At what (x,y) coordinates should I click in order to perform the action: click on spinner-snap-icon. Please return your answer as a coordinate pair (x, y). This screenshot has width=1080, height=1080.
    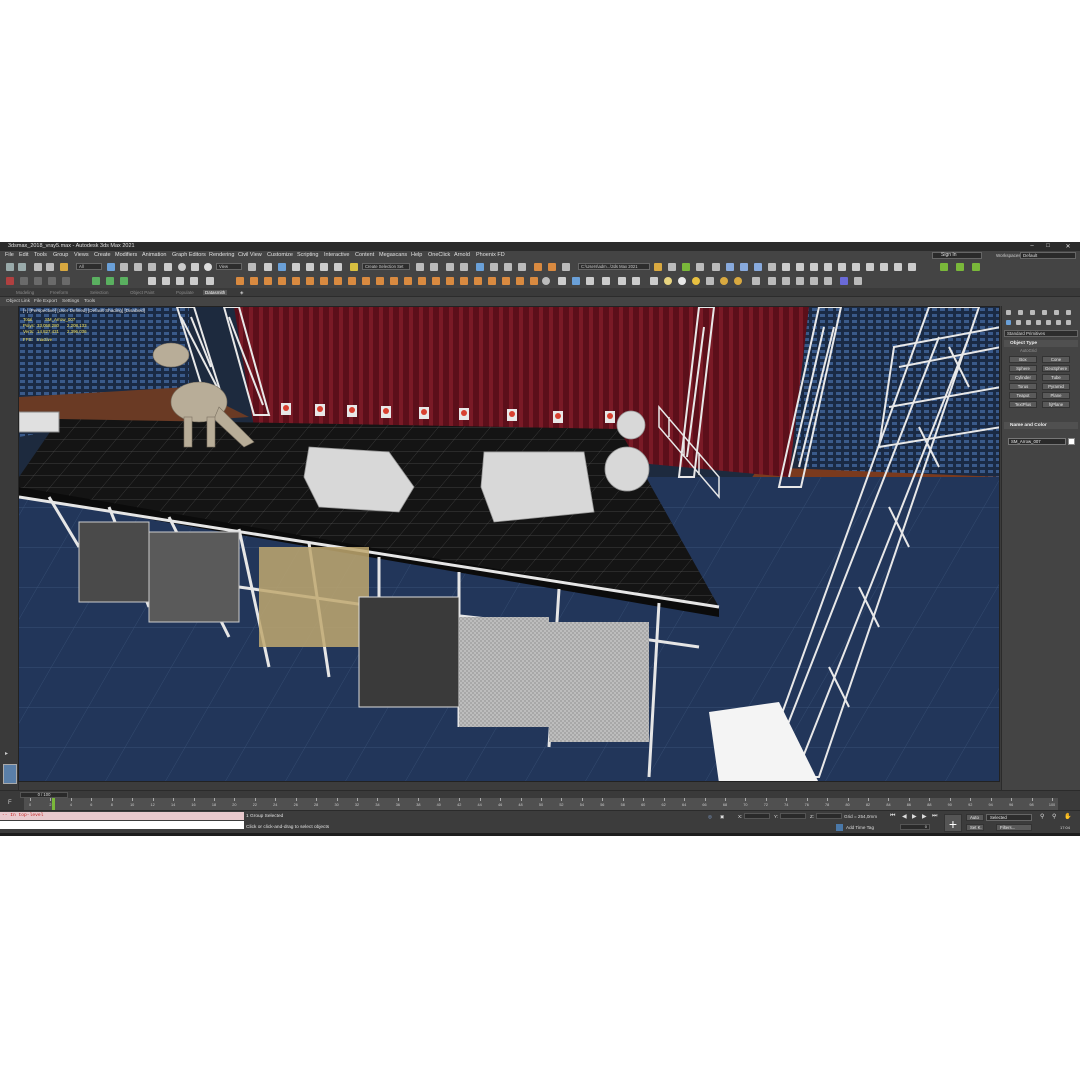
    Looking at the image, I should click on (338, 267).